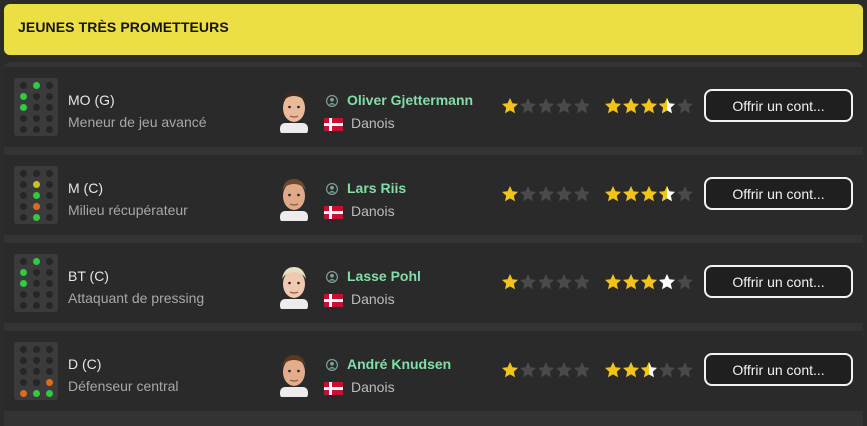  I want to click on player-position: M (C), so click(85, 188).